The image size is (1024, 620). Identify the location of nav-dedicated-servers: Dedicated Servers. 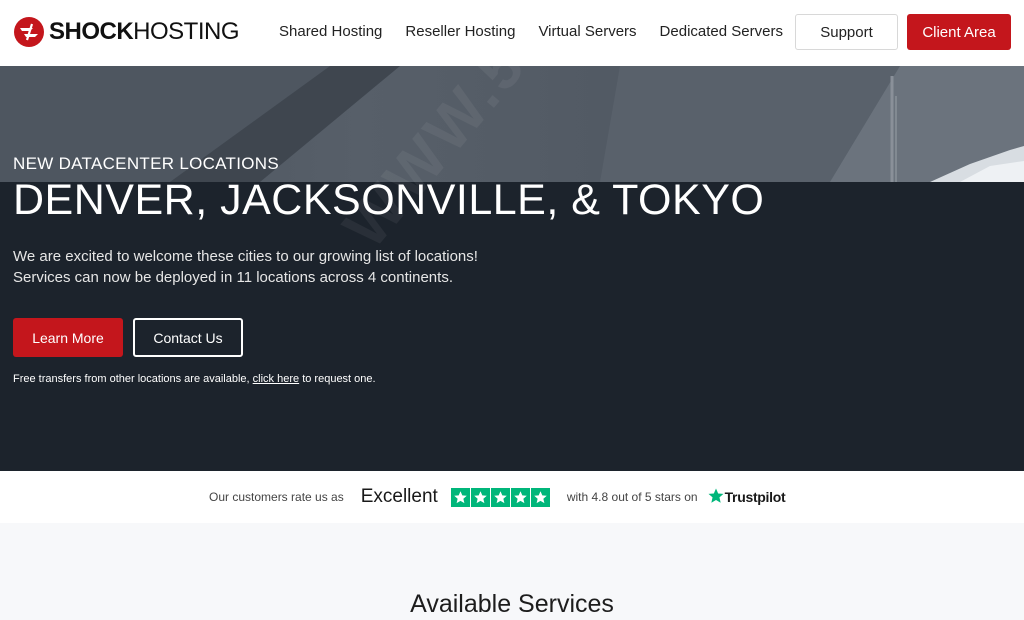
(721, 32).